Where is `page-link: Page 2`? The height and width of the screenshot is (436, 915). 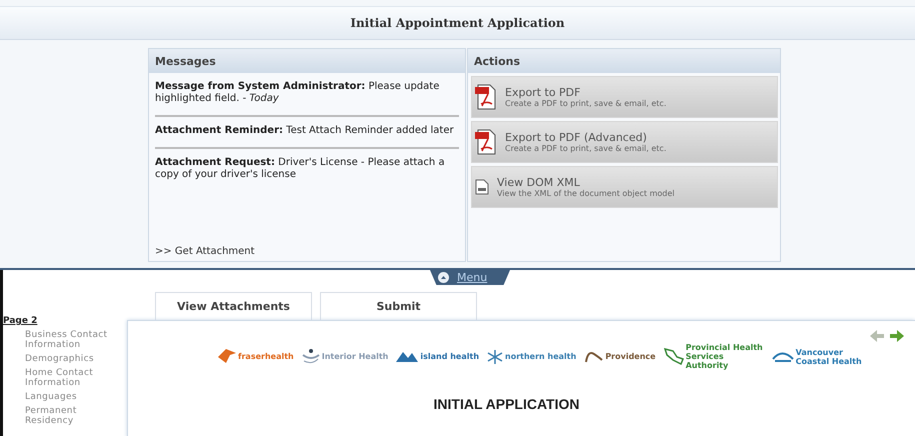
page-link: Page 2 is located at coordinates (65, 321).